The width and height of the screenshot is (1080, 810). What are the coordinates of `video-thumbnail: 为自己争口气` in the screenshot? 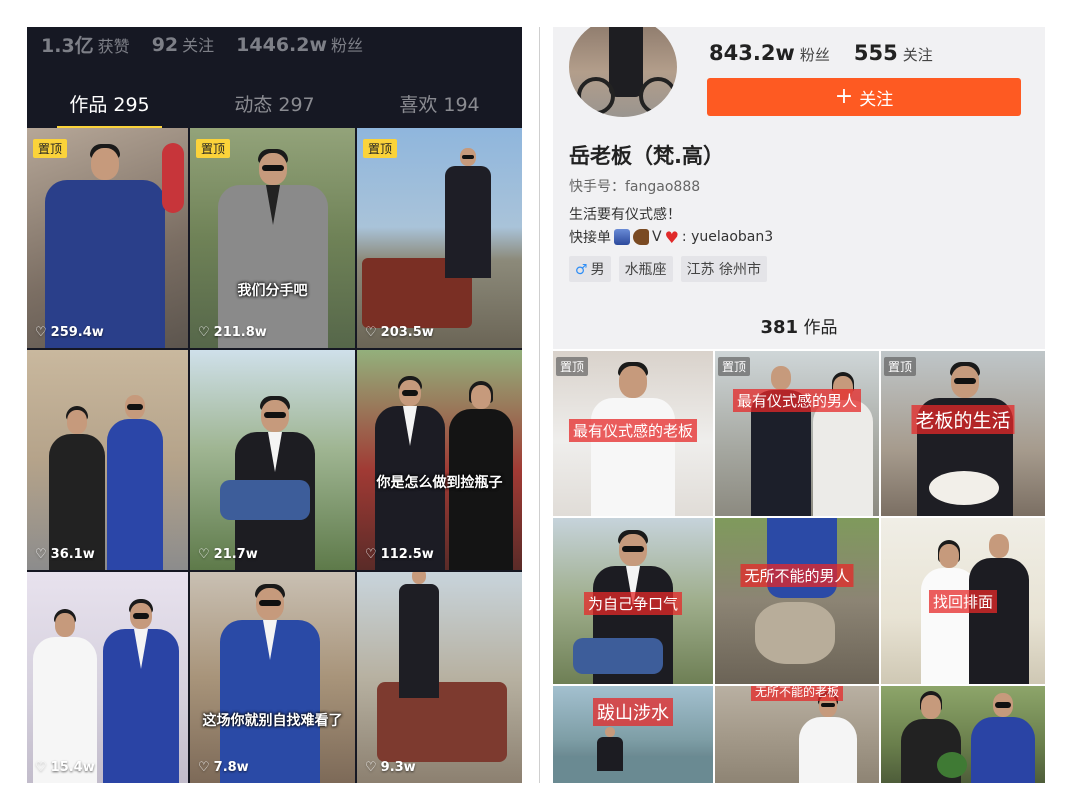 It's located at (633, 601).